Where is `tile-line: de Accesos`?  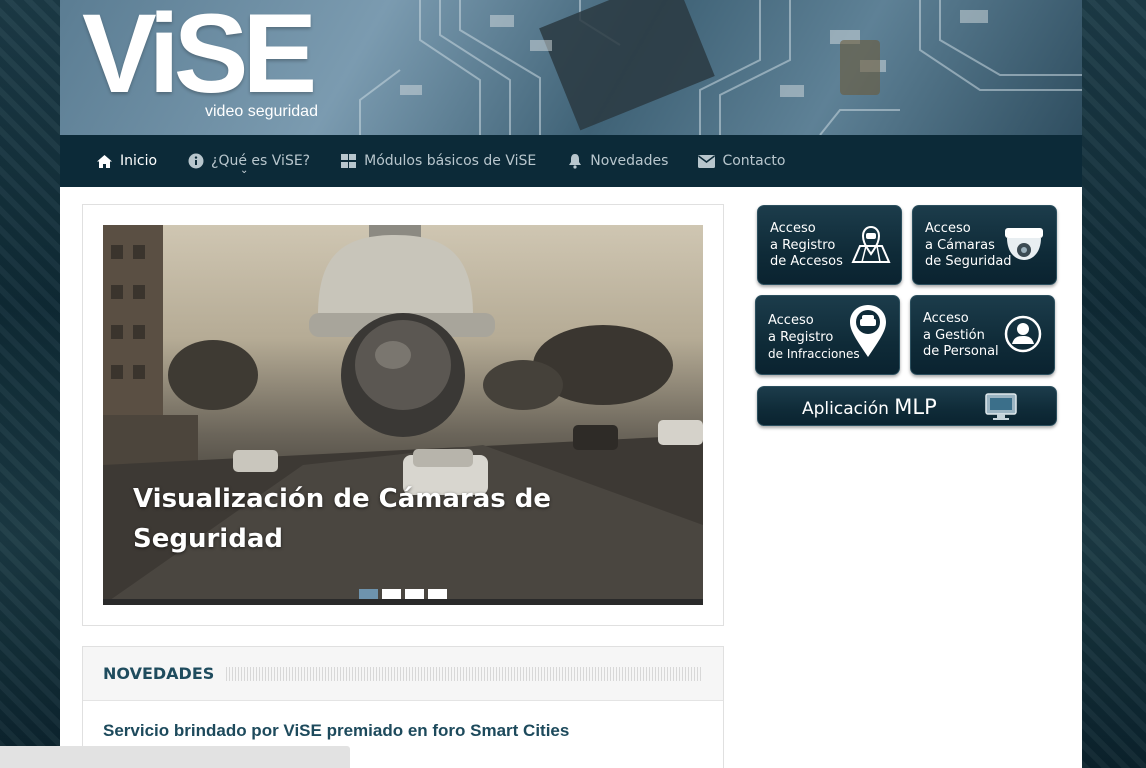
tile-line: de Accesos is located at coordinates (806, 261).